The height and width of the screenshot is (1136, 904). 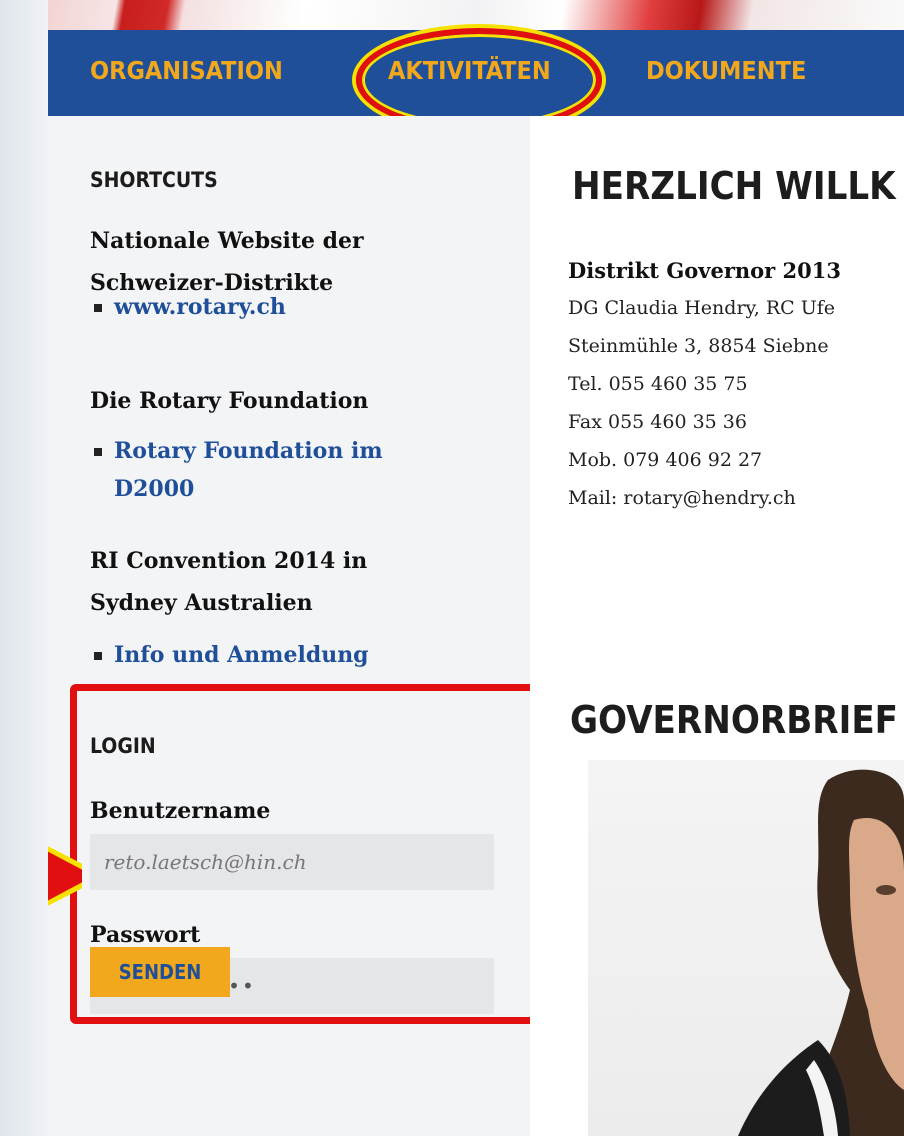 What do you see at coordinates (154, 489) in the screenshot?
I see `link-rotary-foundation-line-2: D2000` at bounding box center [154, 489].